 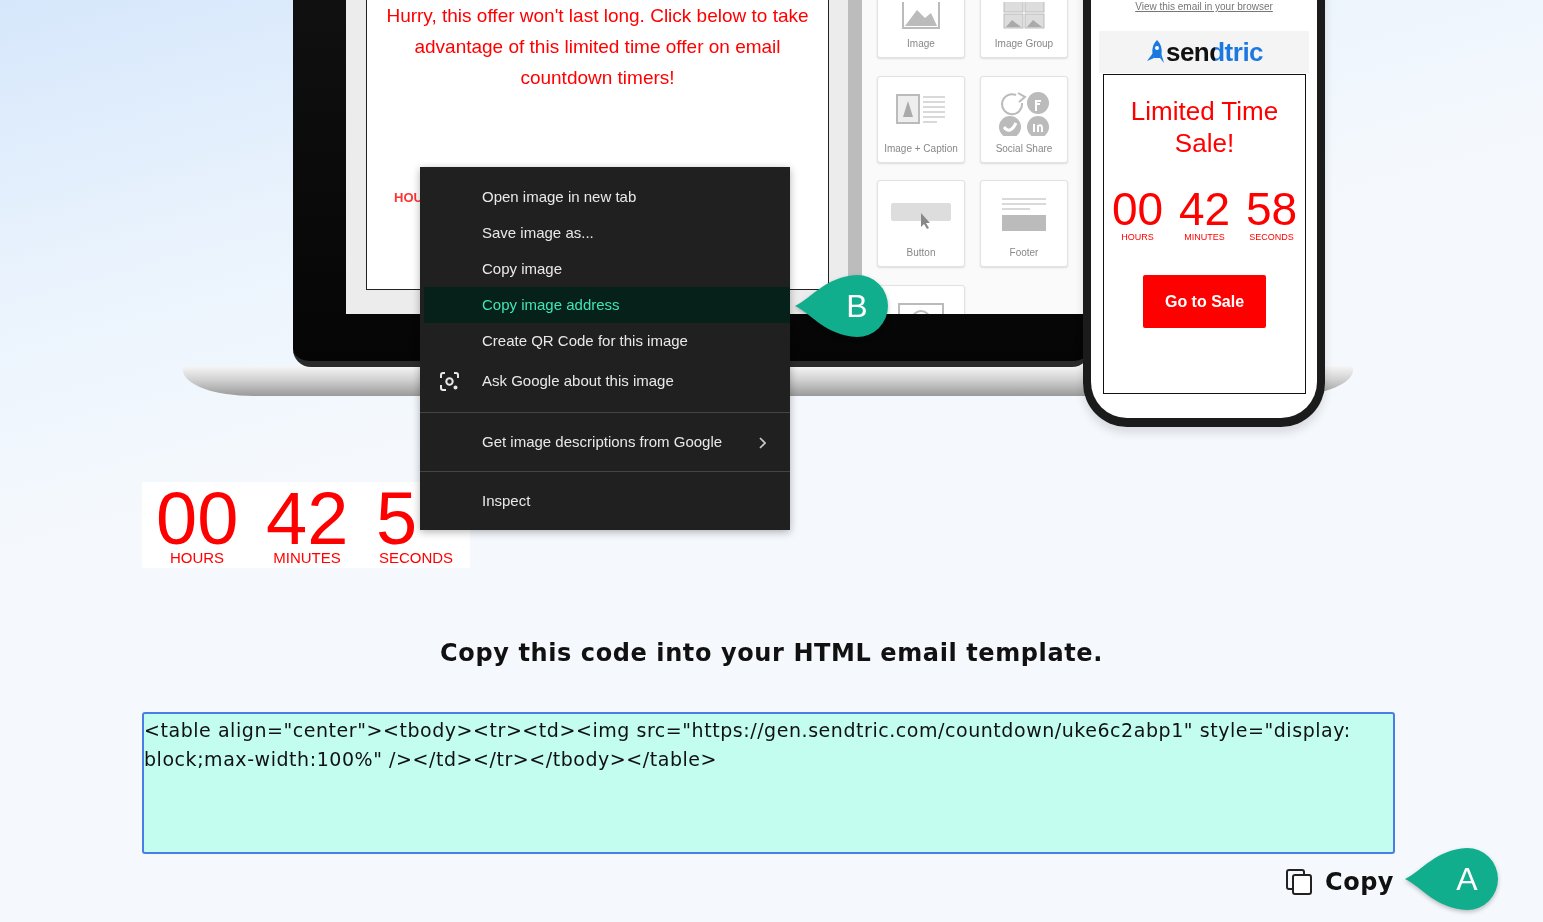 What do you see at coordinates (841, 306) in the screenshot?
I see `callout-badge: B` at bounding box center [841, 306].